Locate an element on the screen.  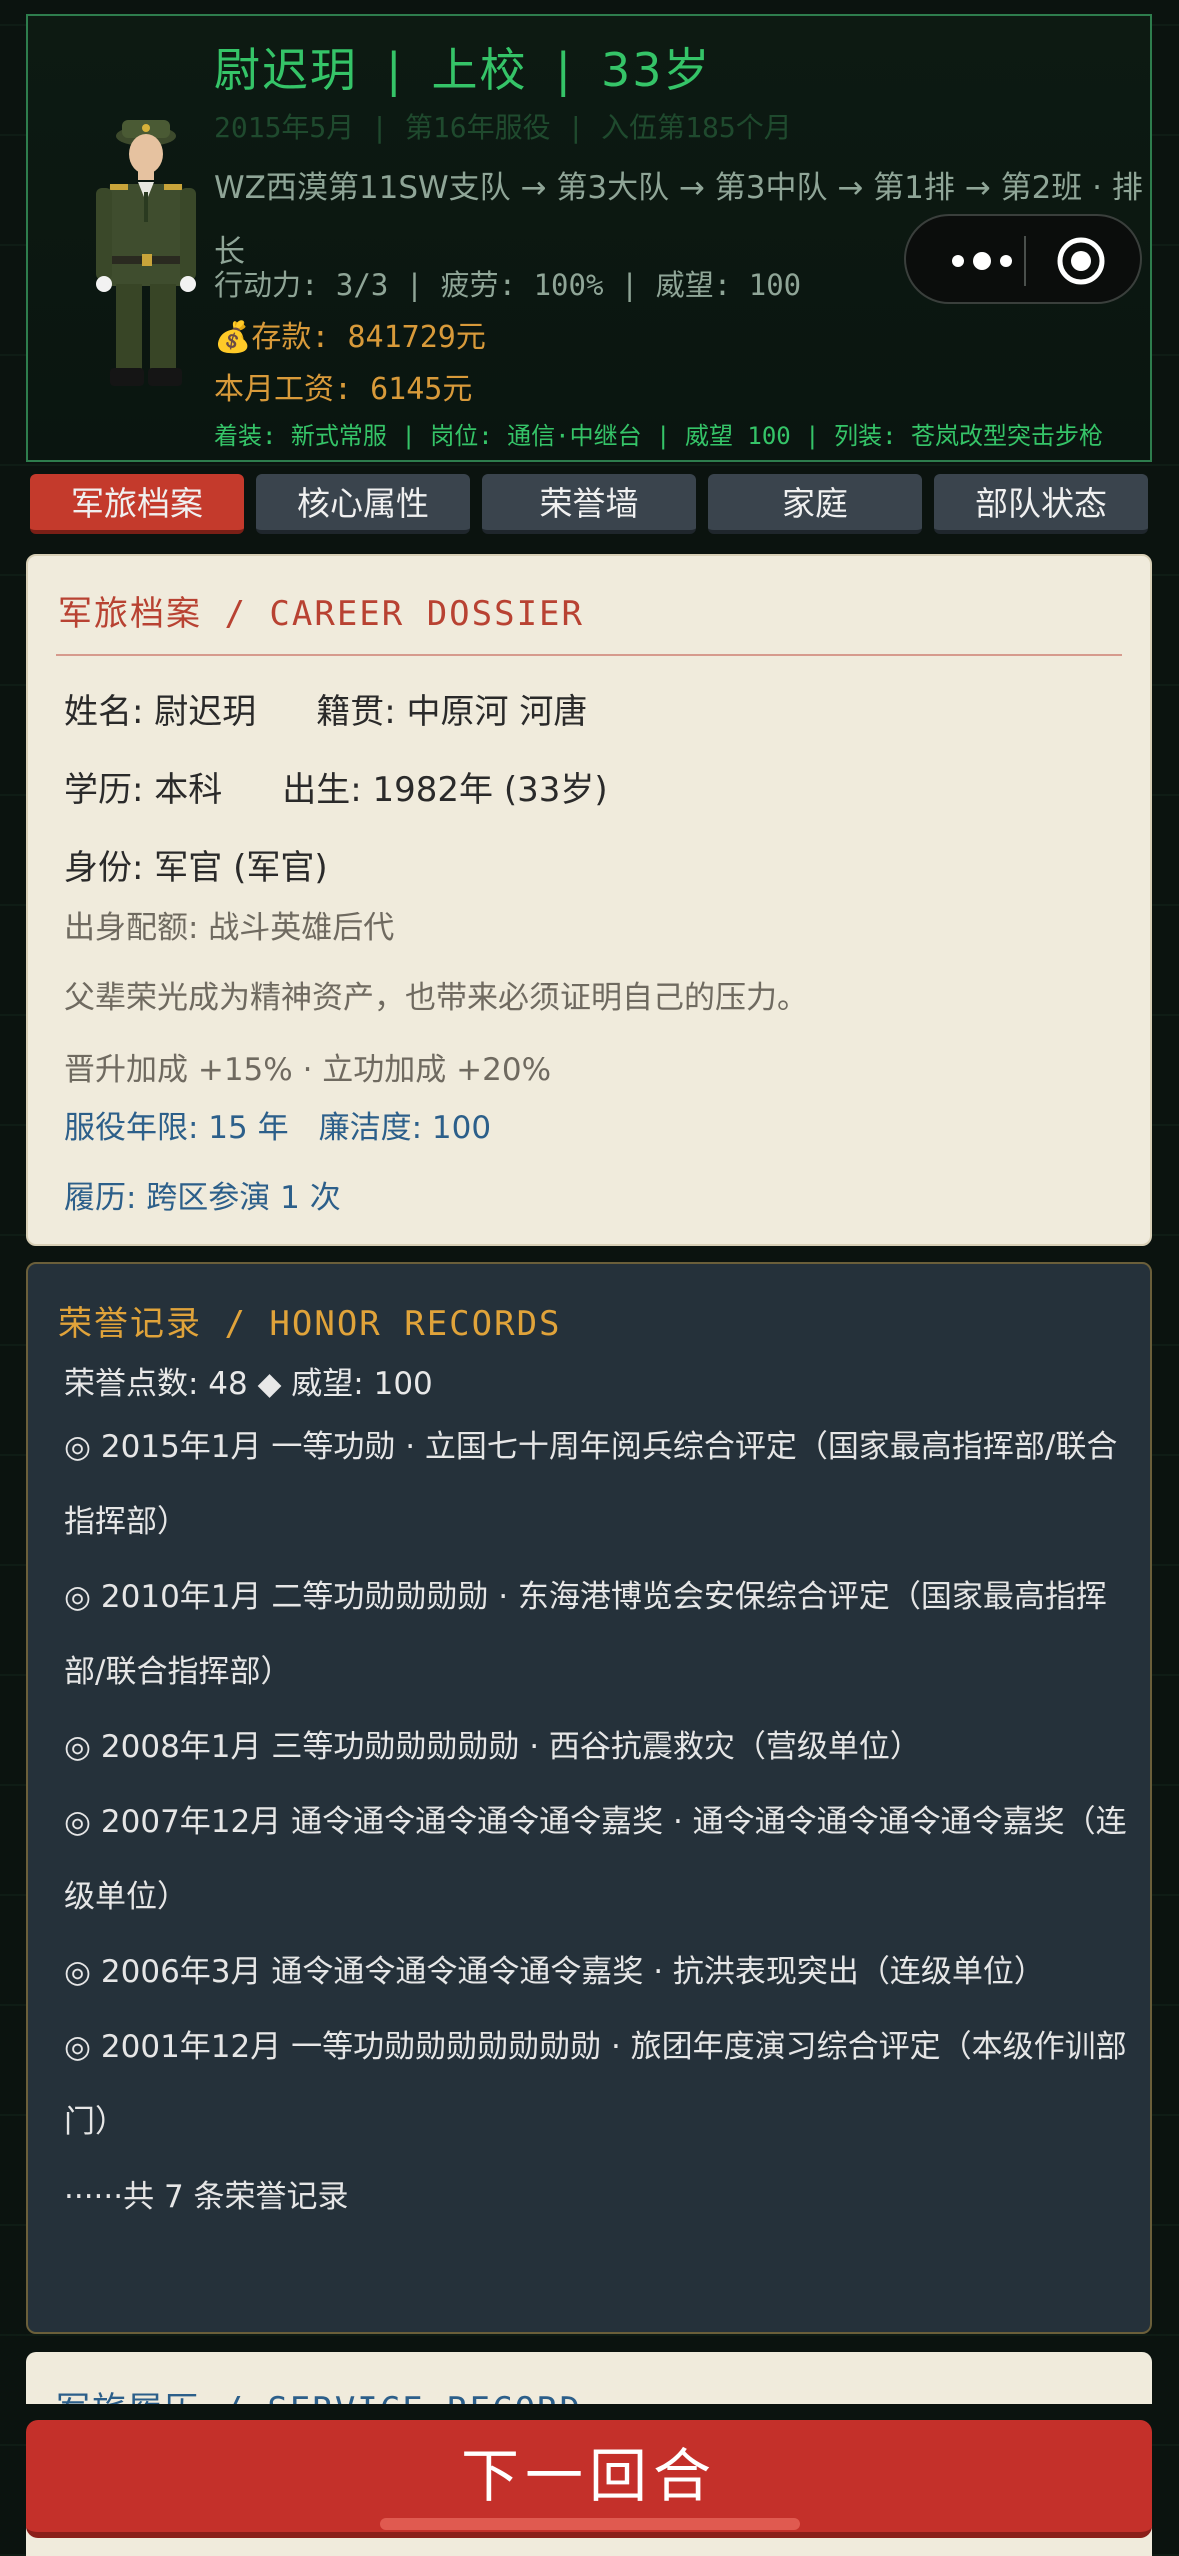
name-origin-row: 姓名: 尉迟玥 籍贯: 中原河 河唐 is located at coordinates (325, 708).